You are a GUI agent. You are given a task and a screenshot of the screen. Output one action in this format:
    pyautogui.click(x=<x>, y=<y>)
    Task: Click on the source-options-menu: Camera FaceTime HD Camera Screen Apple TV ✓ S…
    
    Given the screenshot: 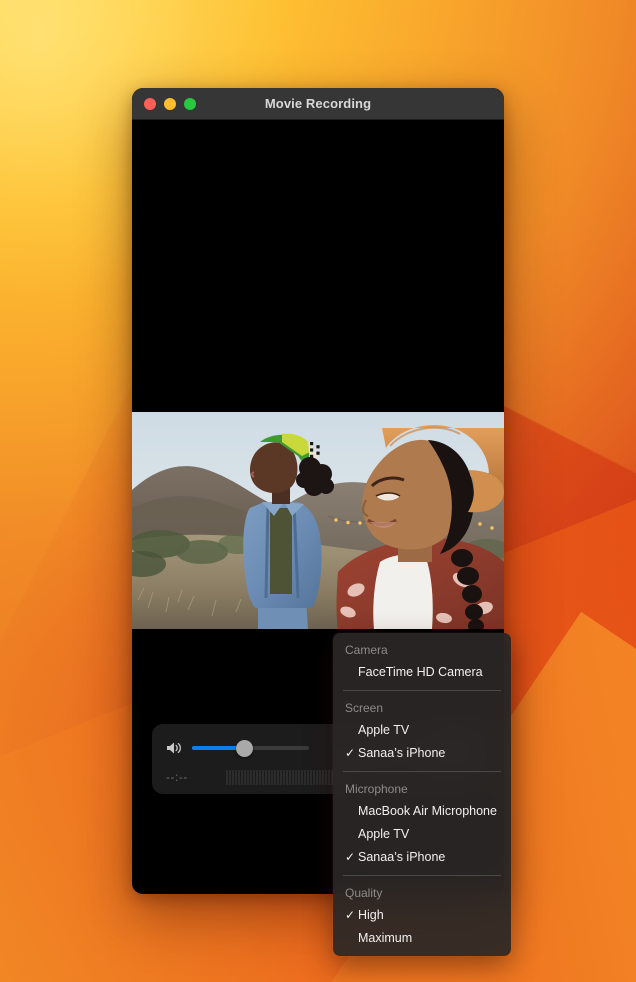 What is the action you would take?
    pyautogui.click(x=422, y=794)
    